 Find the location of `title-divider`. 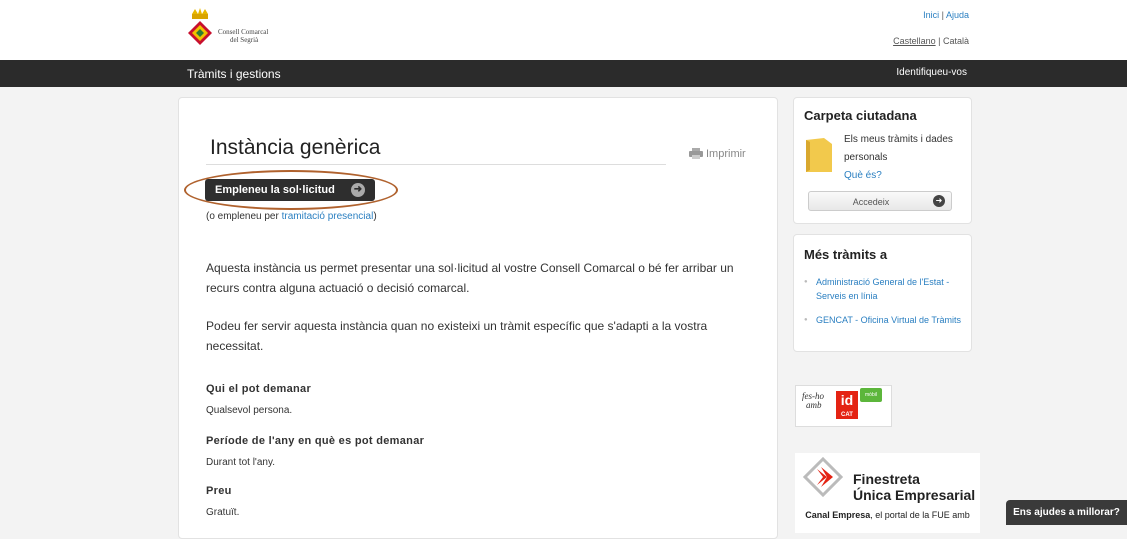

title-divider is located at coordinates (436, 164).